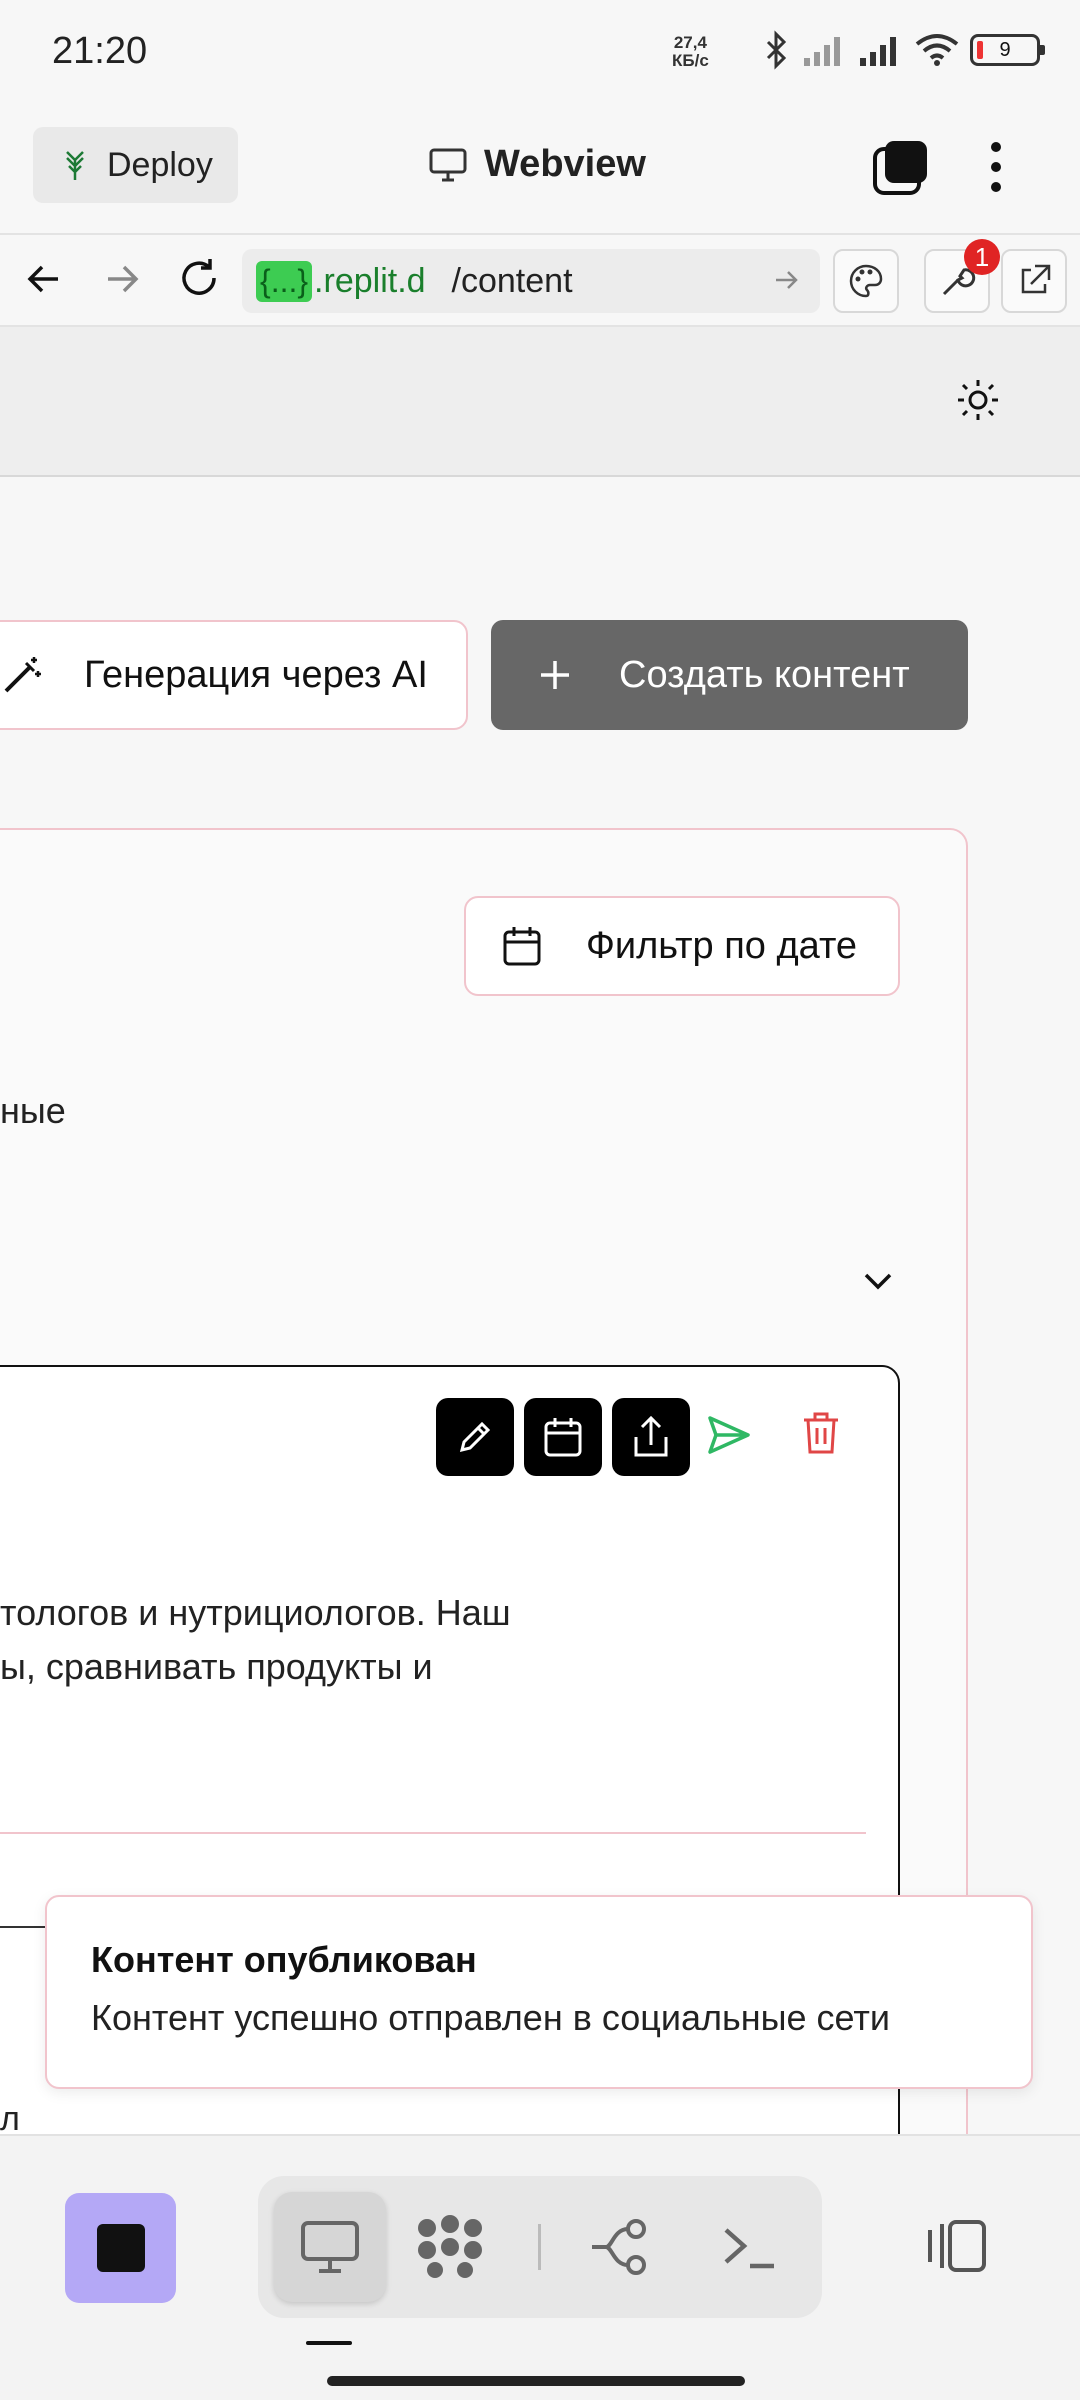 The width and height of the screenshot is (1080, 2400). I want to click on bluetooth-icon, so click(776, 50).